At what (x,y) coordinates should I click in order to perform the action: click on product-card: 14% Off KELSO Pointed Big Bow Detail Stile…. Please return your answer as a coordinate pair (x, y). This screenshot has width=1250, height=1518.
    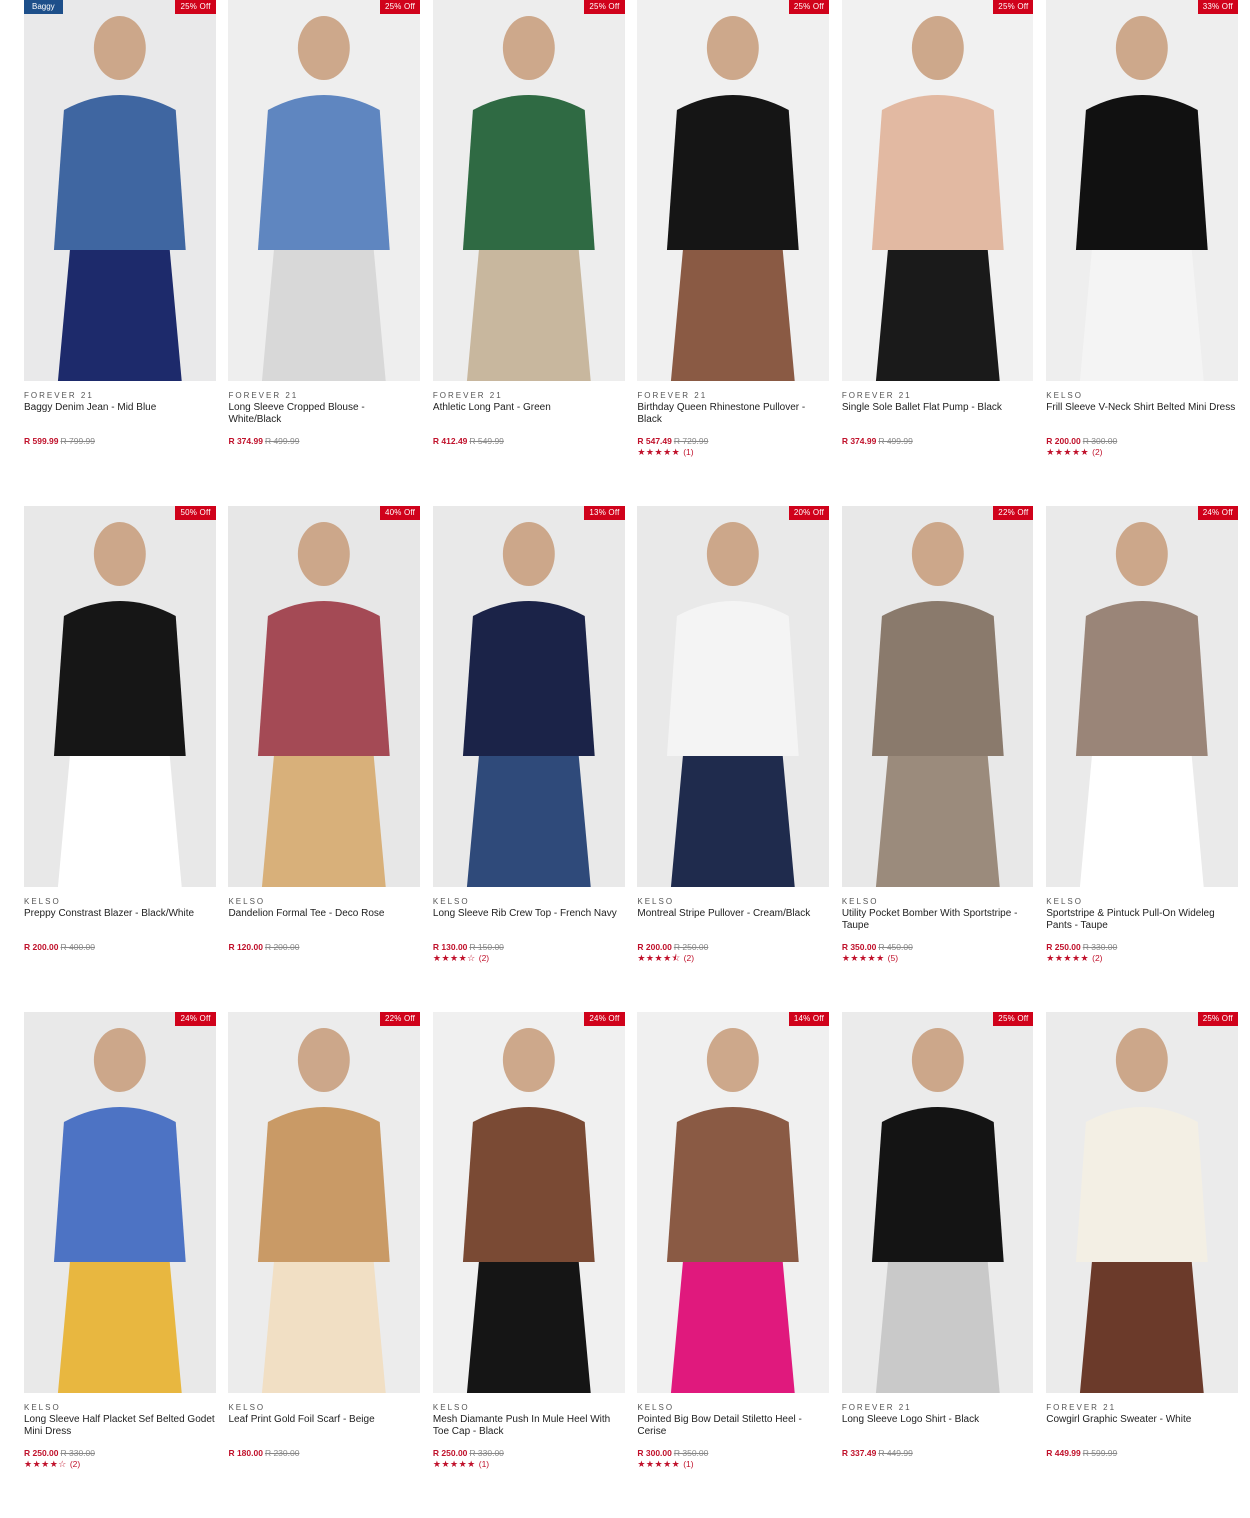
    Looking at the image, I should click on (733, 1265).